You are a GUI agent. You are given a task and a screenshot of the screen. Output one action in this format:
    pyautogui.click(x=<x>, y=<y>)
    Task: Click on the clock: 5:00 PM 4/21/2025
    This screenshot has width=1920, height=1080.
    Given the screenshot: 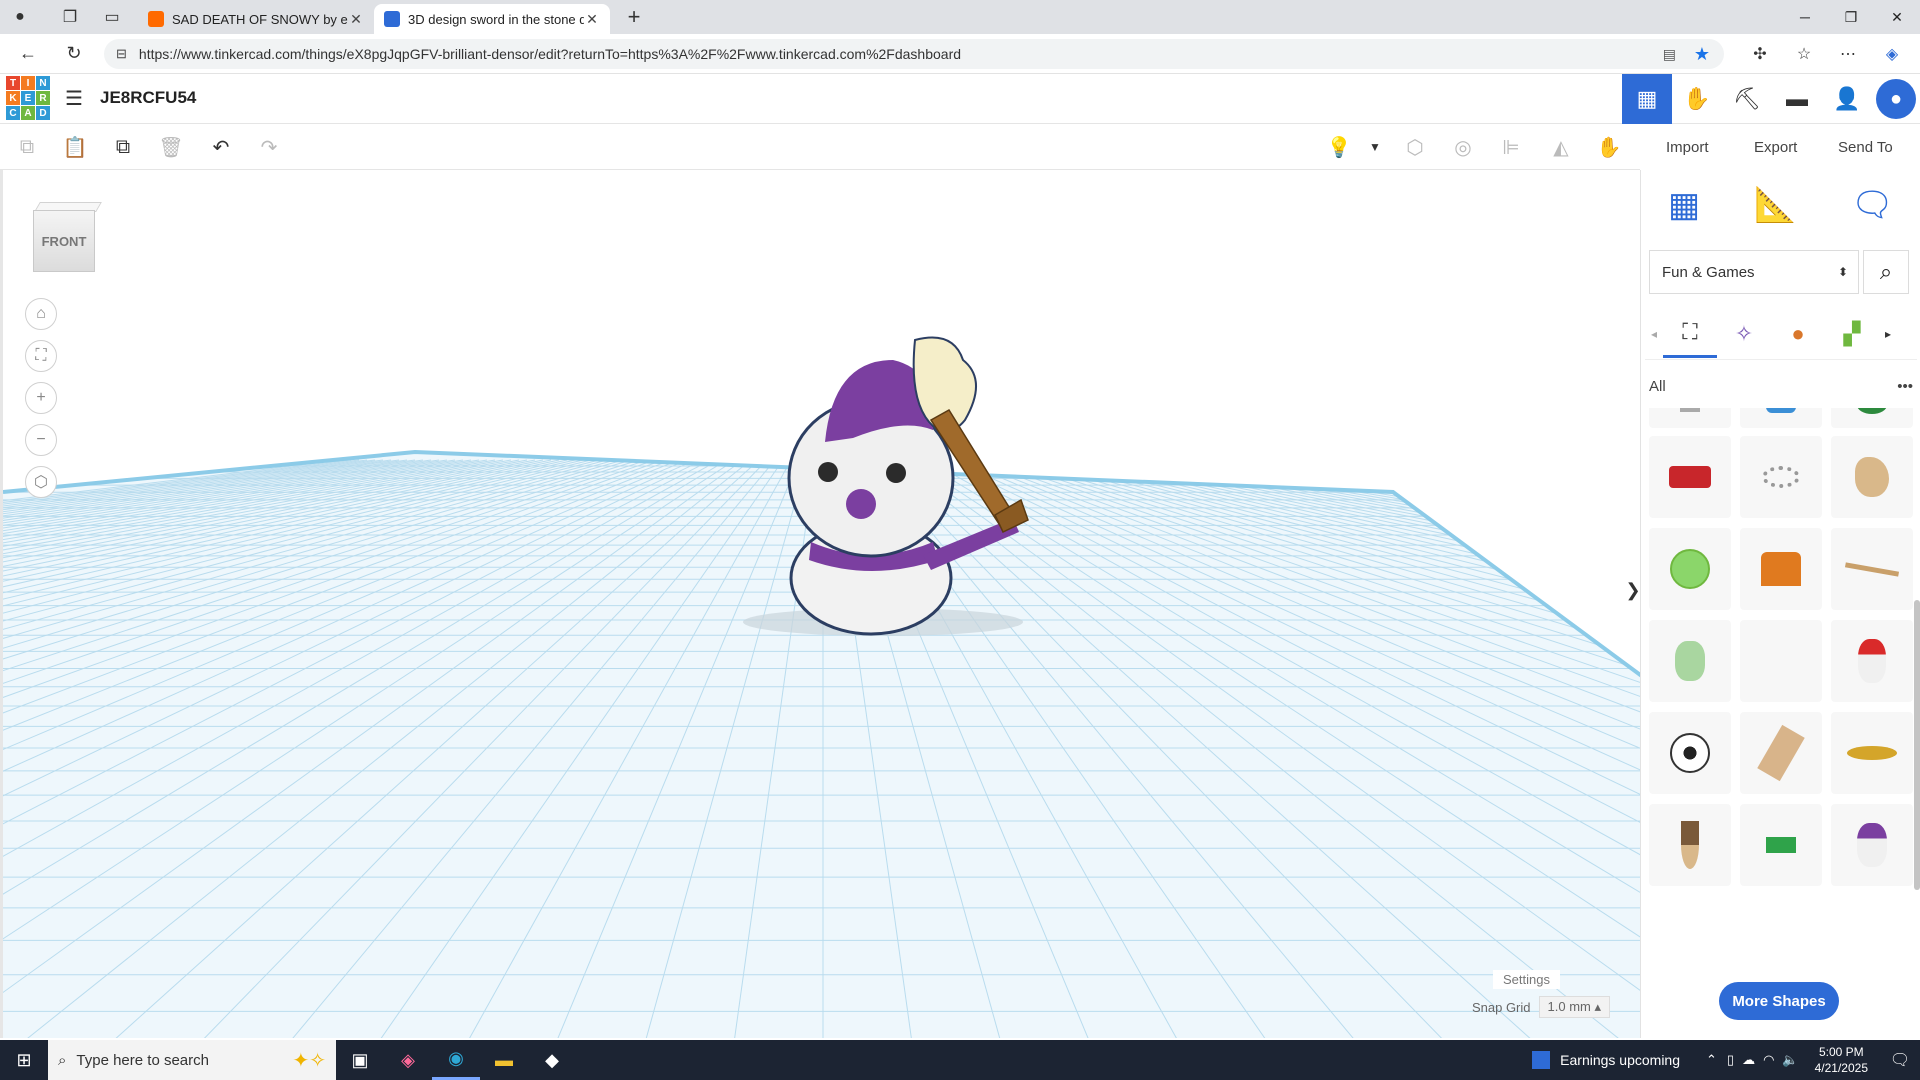 What is the action you would take?
    pyautogui.click(x=1841, y=1060)
    